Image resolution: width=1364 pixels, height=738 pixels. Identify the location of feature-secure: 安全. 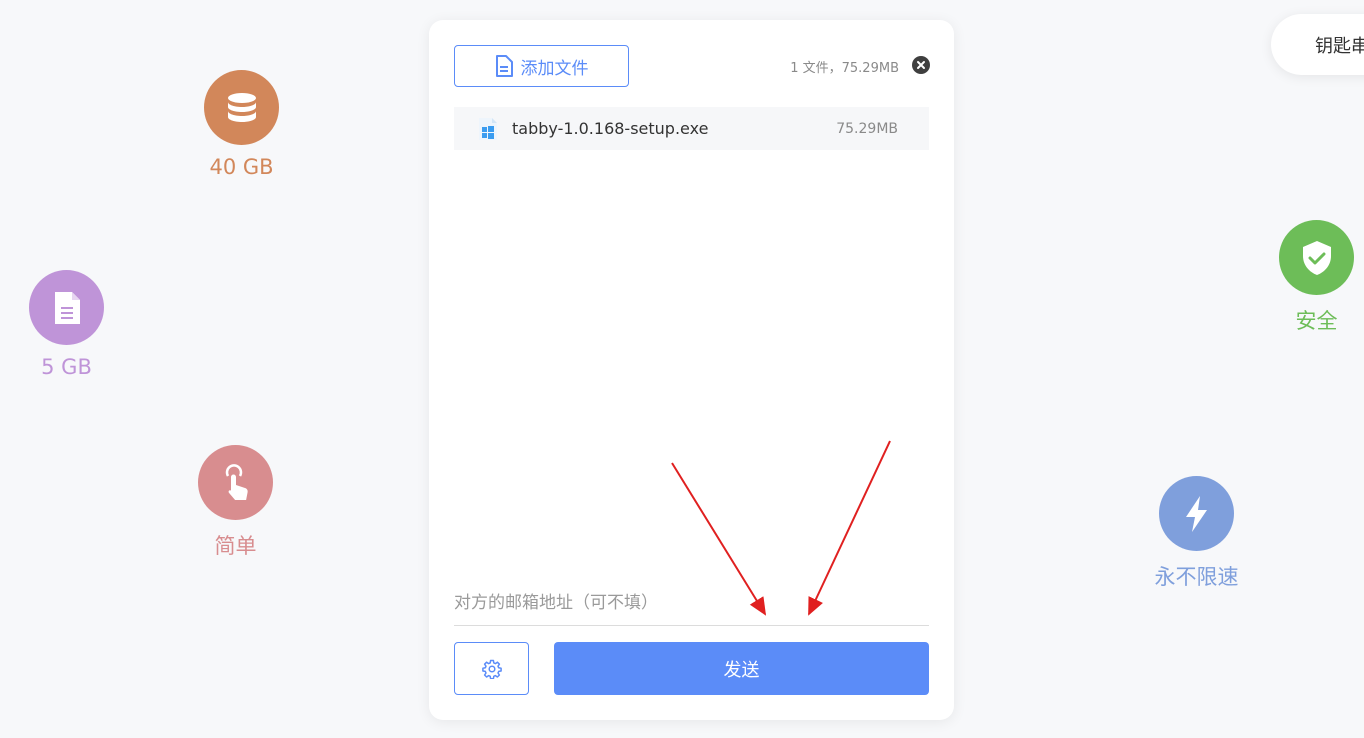
(1316, 277).